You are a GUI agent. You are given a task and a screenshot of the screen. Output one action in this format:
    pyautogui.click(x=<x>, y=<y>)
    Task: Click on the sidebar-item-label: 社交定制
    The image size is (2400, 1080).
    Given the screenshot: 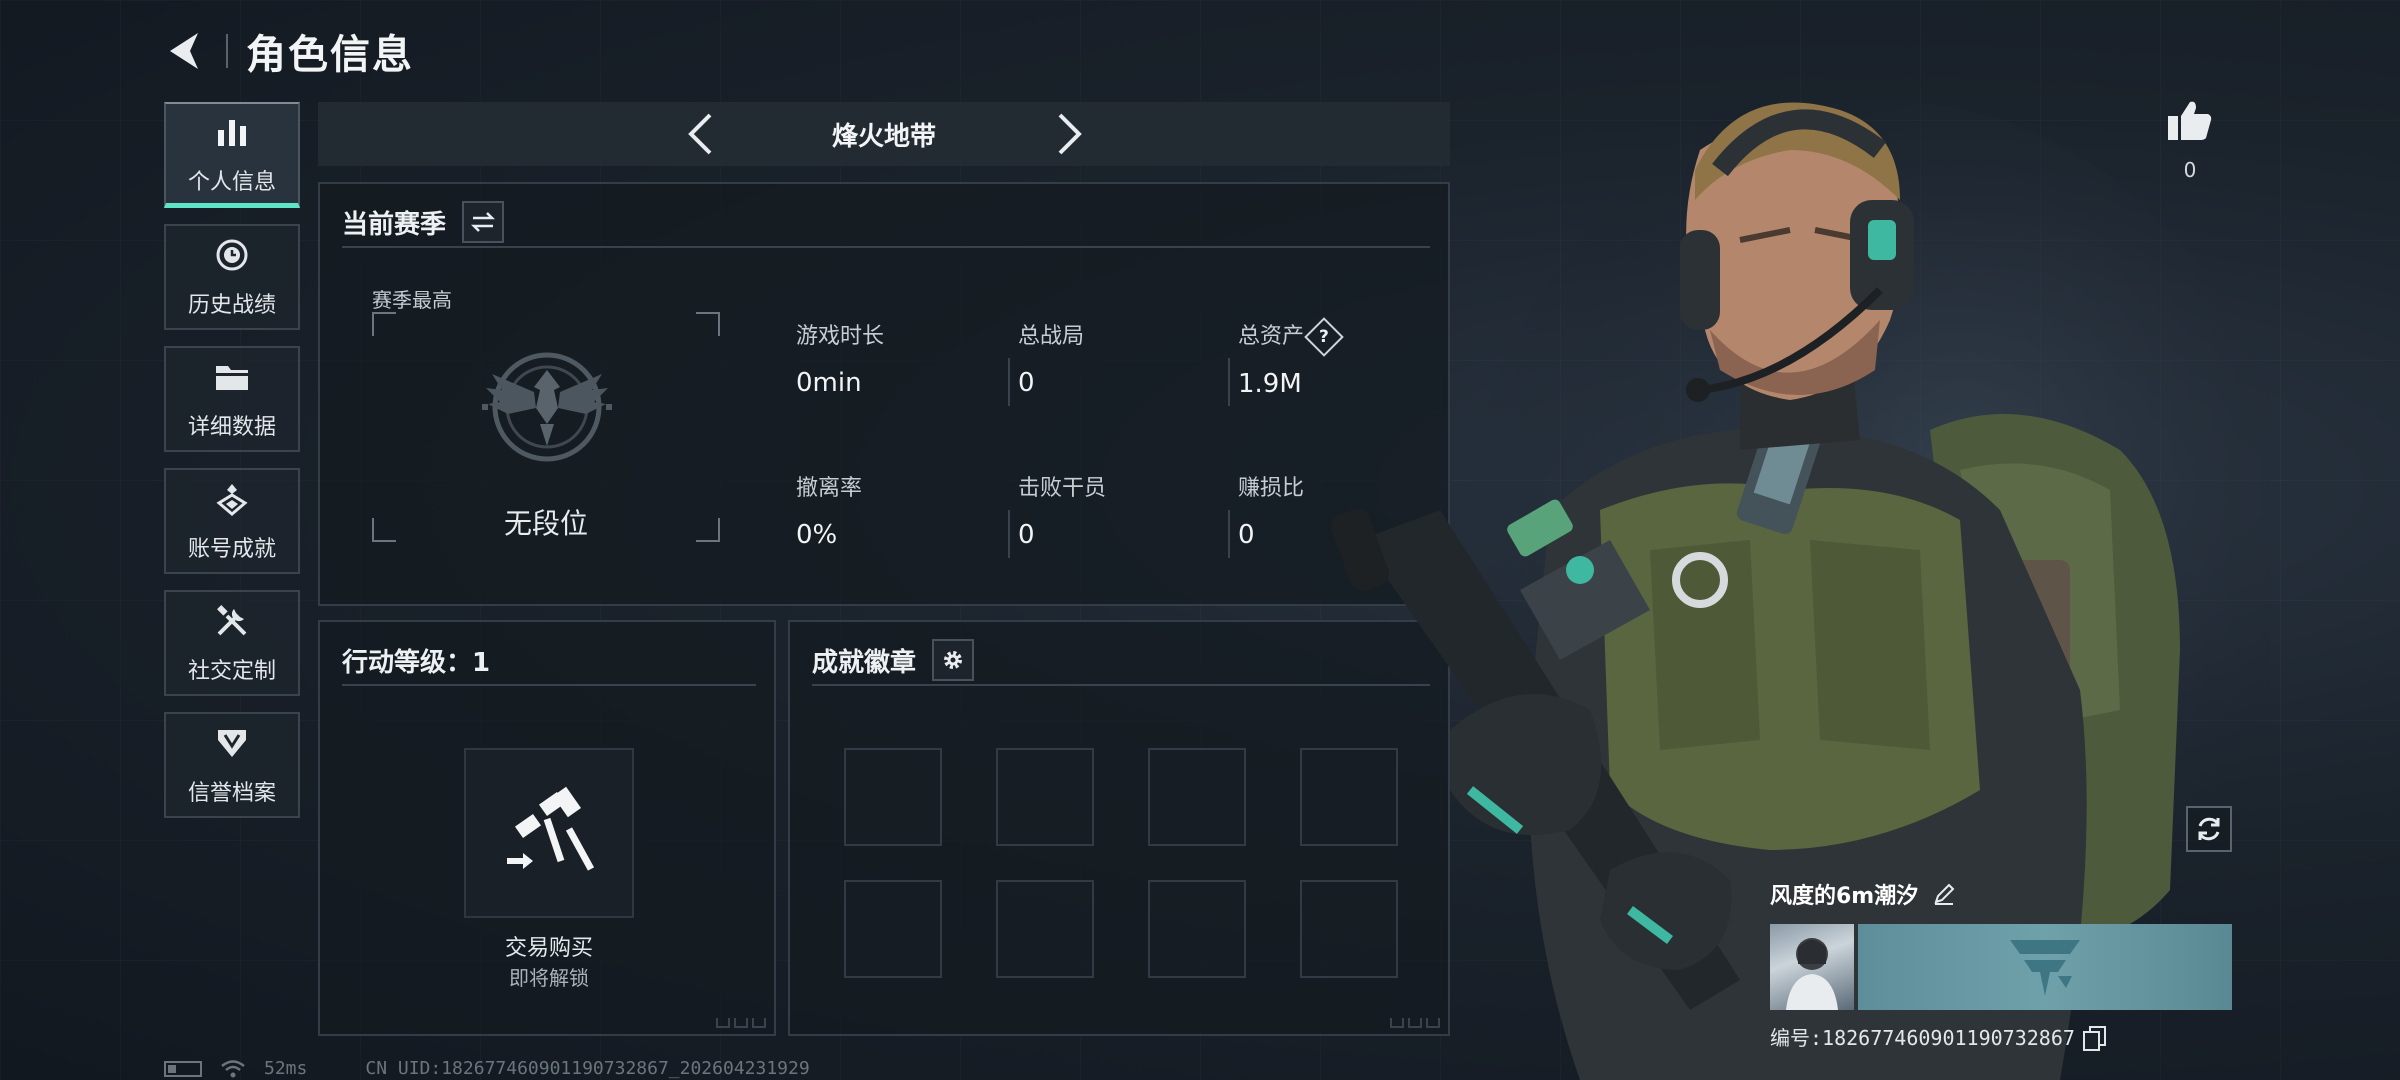 What is the action you would take?
    pyautogui.click(x=231, y=671)
    